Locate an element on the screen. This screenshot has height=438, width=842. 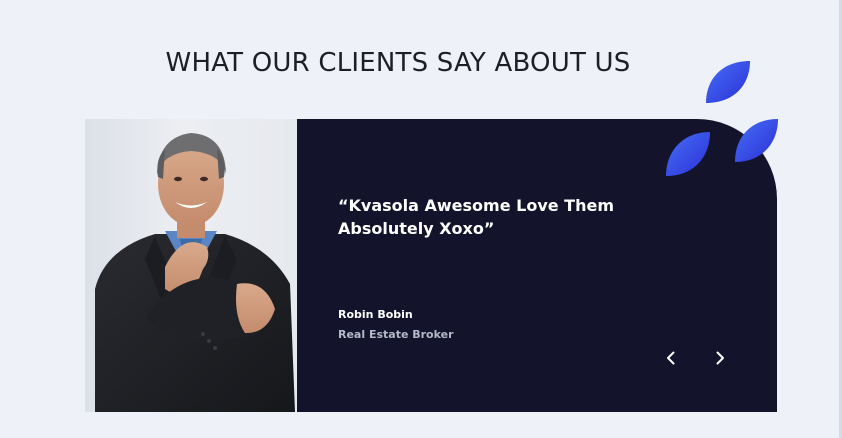
chevron-left-icon is located at coordinates (671, 358).